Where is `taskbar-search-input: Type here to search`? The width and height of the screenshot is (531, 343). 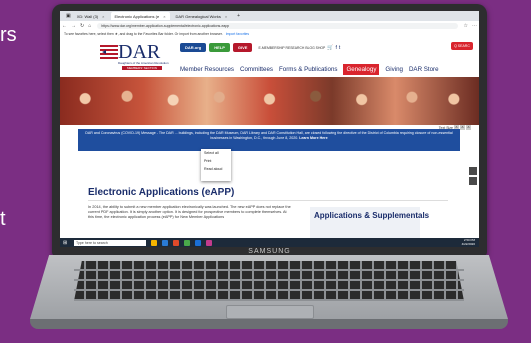
taskbar-search-input: Type here to search is located at coordinates (110, 242).